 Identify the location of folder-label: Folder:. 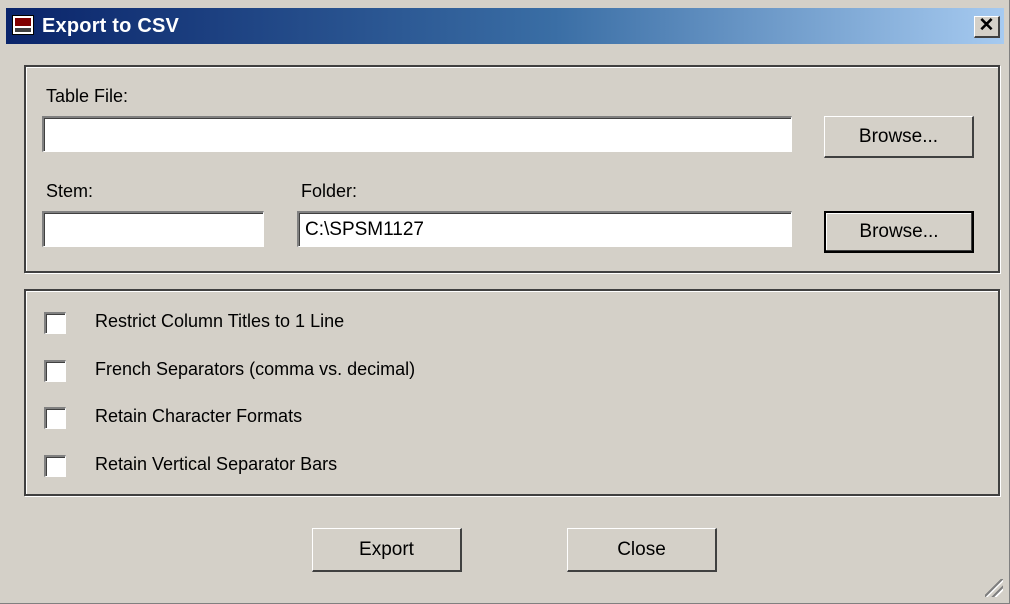
(329, 191).